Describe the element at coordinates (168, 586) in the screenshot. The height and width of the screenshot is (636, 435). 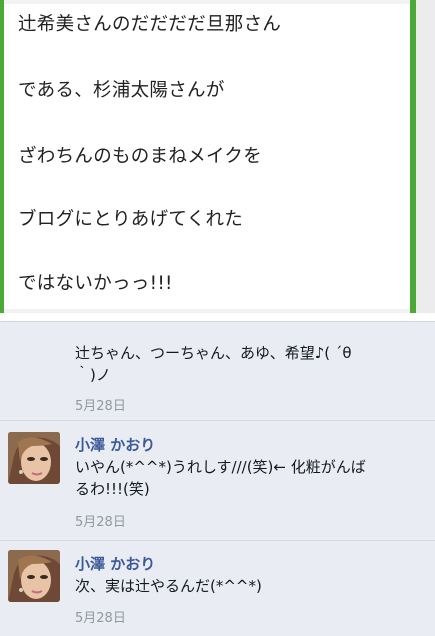
I see `comment-3-text-line-1: 次、実は辻やるんだ(*^^*)` at that location.